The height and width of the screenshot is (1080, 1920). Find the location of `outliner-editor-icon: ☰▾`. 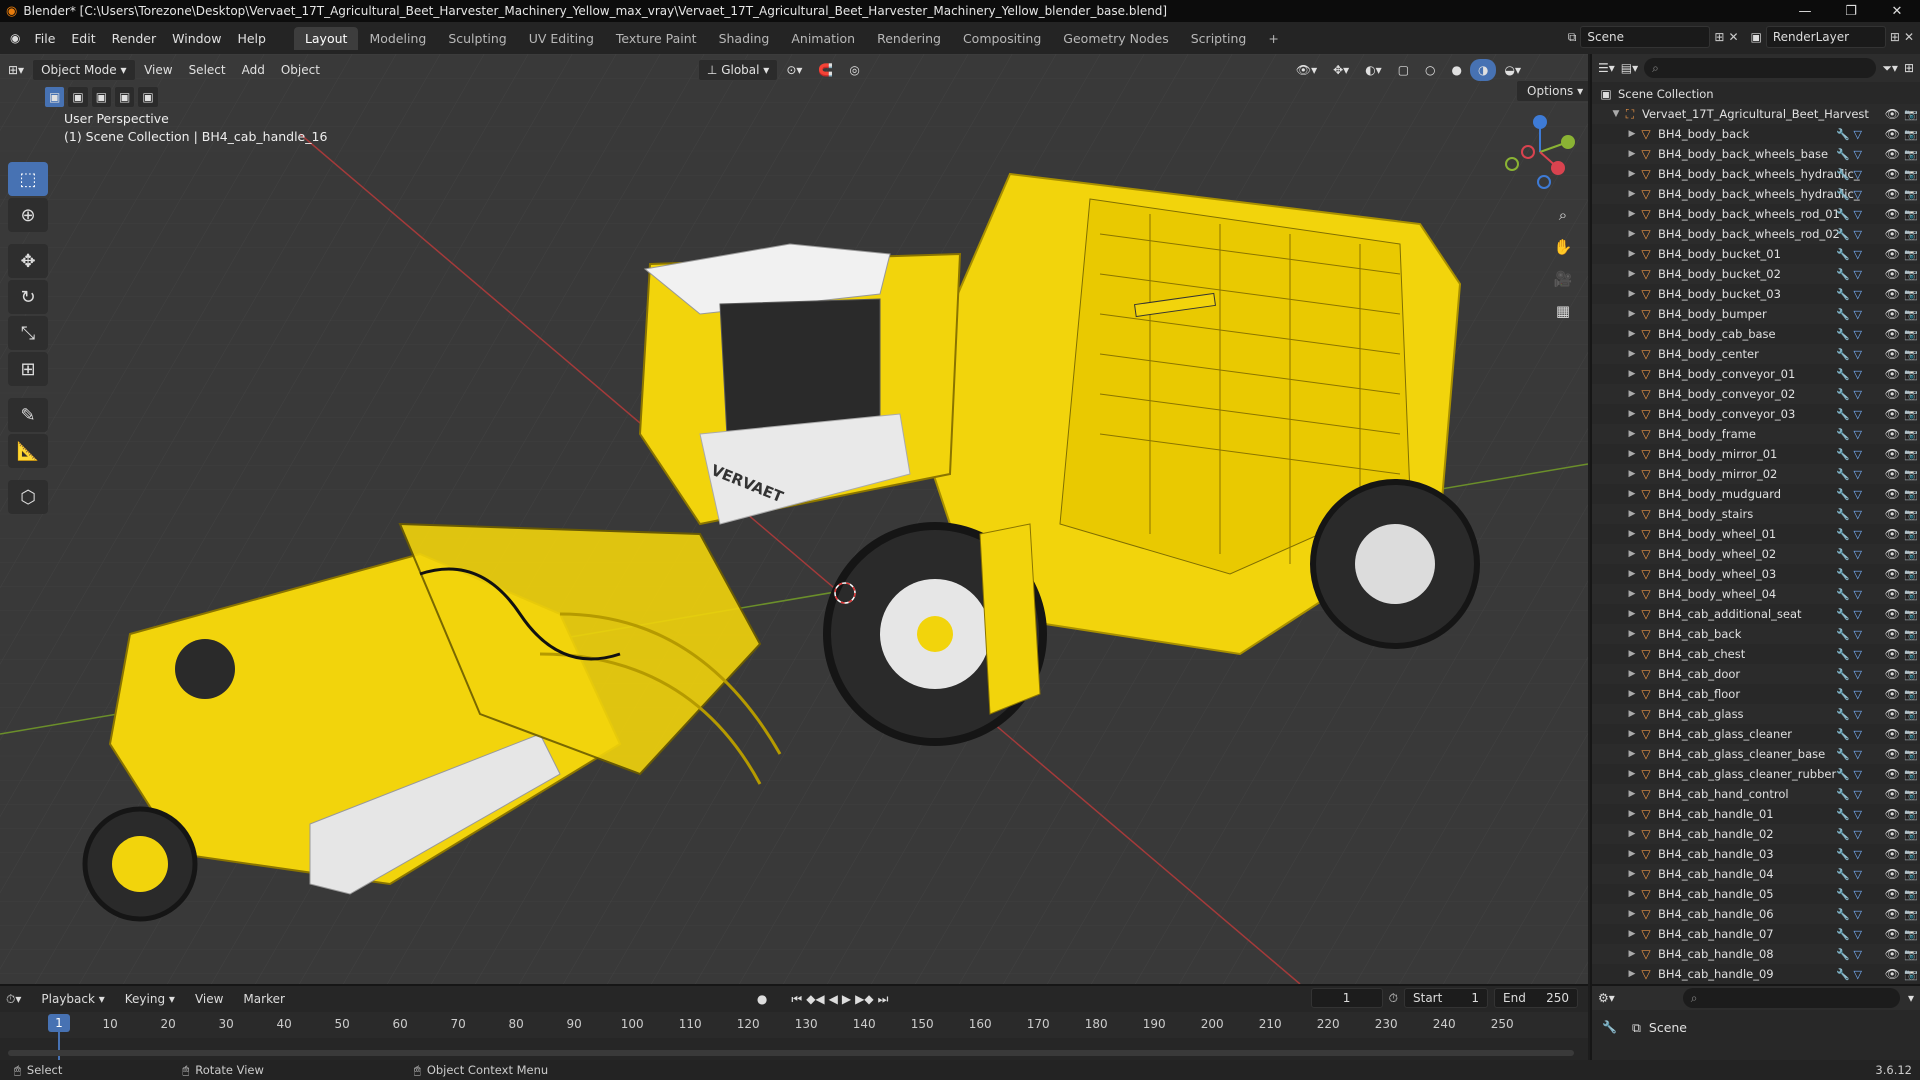

outliner-editor-icon: ☰▾ is located at coordinates (1606, 68).